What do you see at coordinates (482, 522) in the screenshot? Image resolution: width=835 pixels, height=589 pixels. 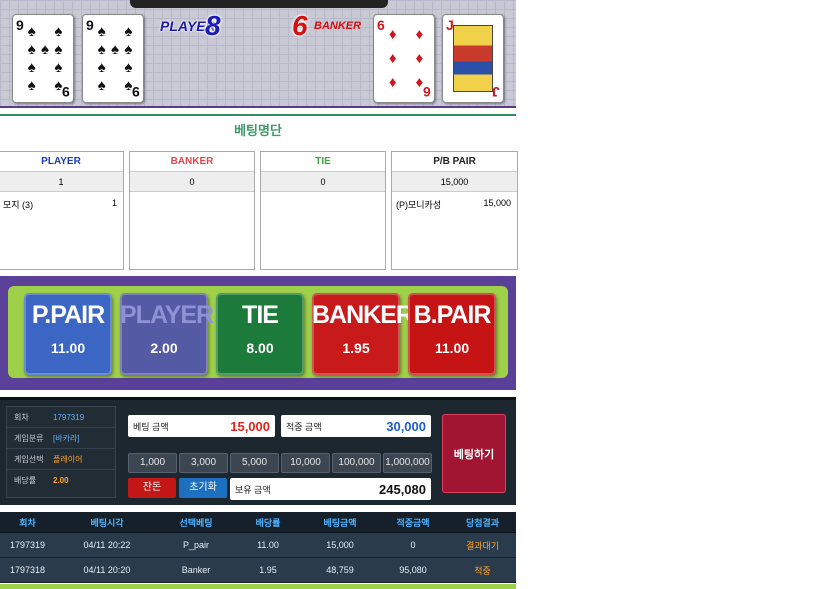 I see `column-header: 당첨결과` at bounding box center [482, 522].